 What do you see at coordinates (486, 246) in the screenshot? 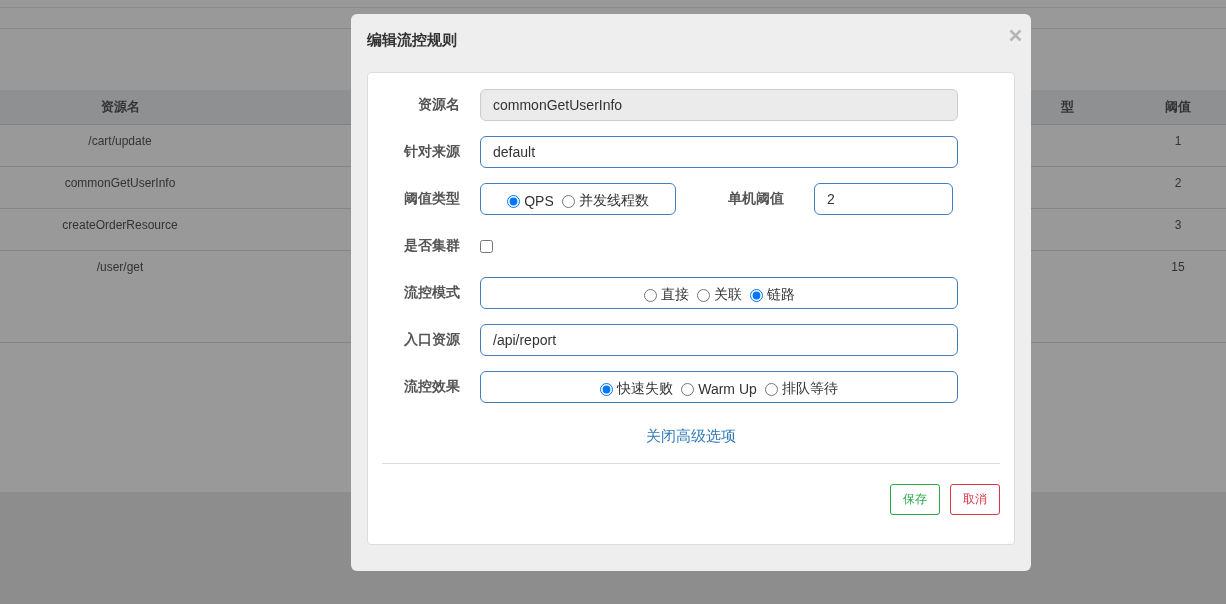
I see `checkbox` at bounding box center [486, 246].